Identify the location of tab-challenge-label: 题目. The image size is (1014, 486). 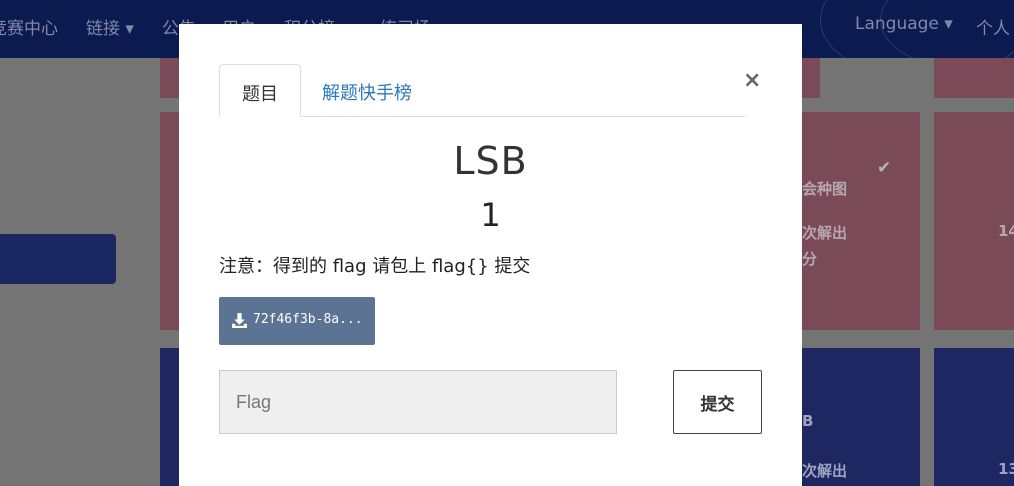
(260, 94).